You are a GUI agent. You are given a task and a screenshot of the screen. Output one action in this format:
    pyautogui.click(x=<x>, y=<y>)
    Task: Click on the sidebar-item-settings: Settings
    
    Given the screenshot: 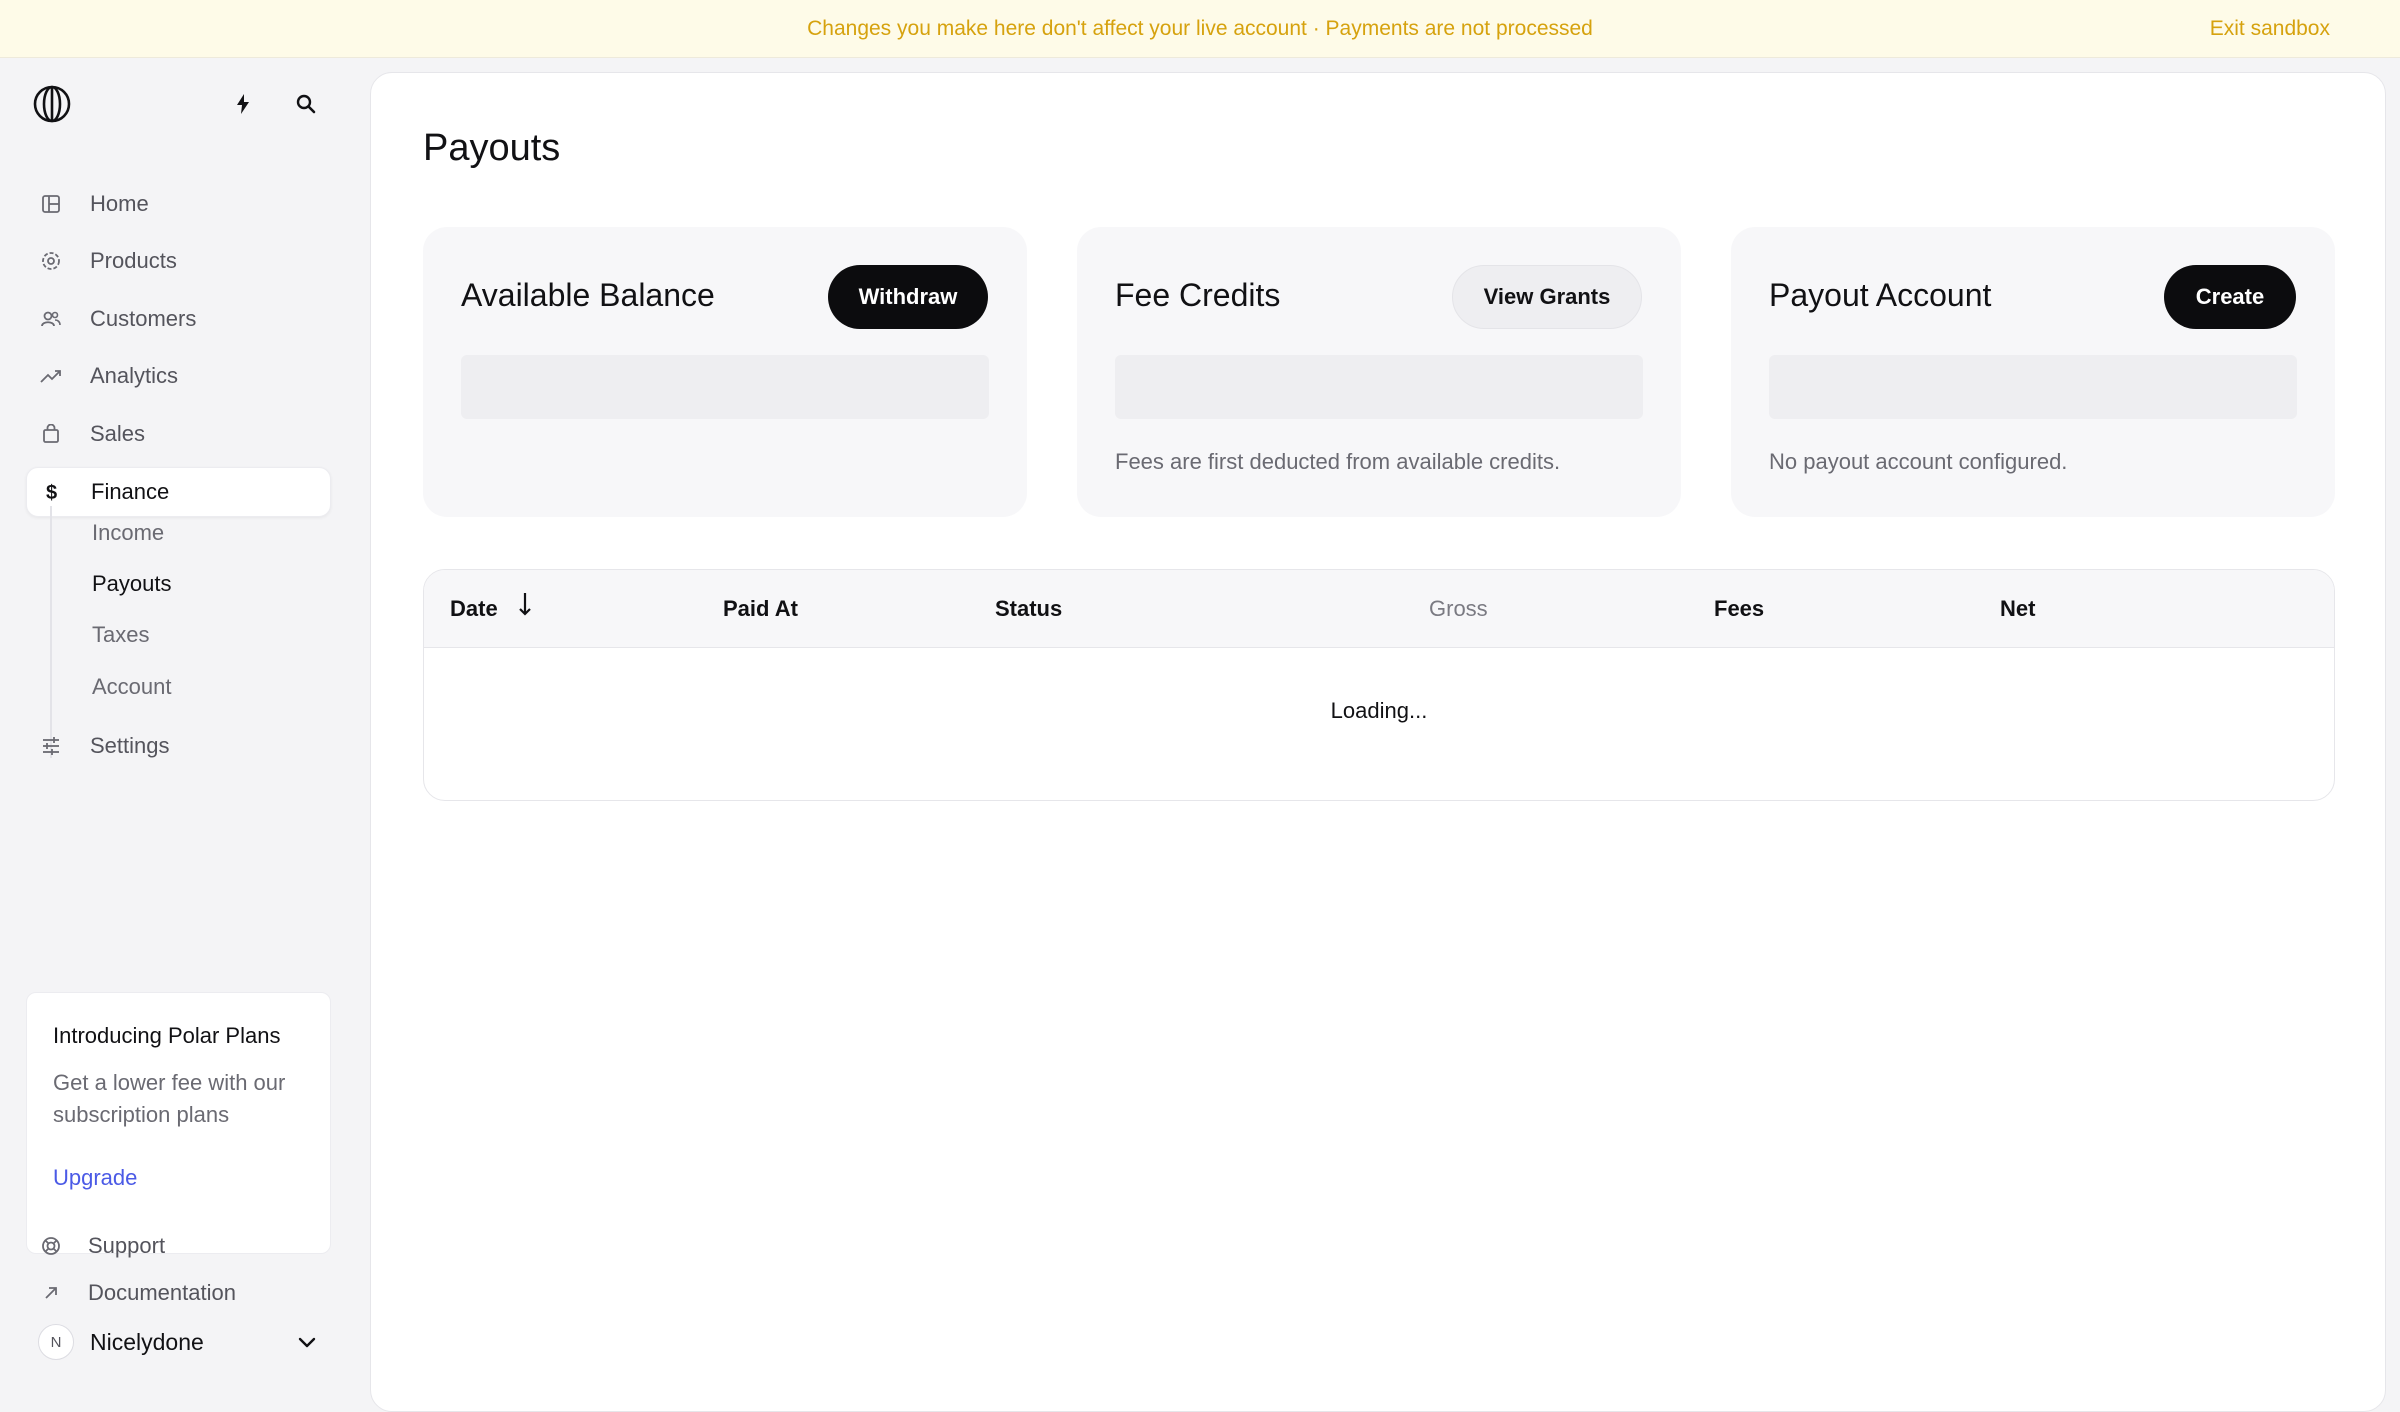 What is the action you would take?
    pyautogui.click(x=178, y=746)
    